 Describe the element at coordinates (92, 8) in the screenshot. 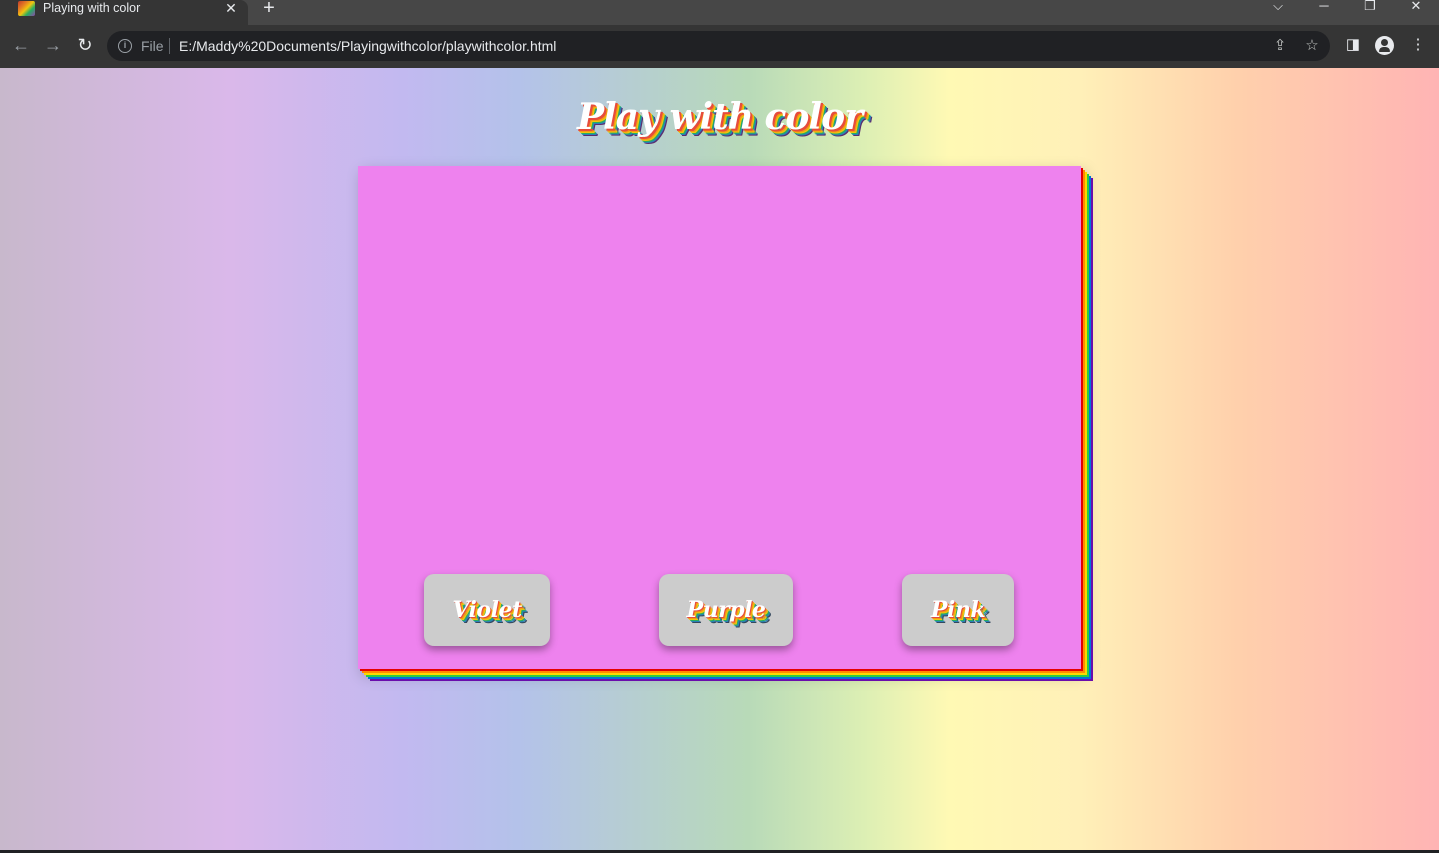

I see `tab-title: Playing with color` at that location.